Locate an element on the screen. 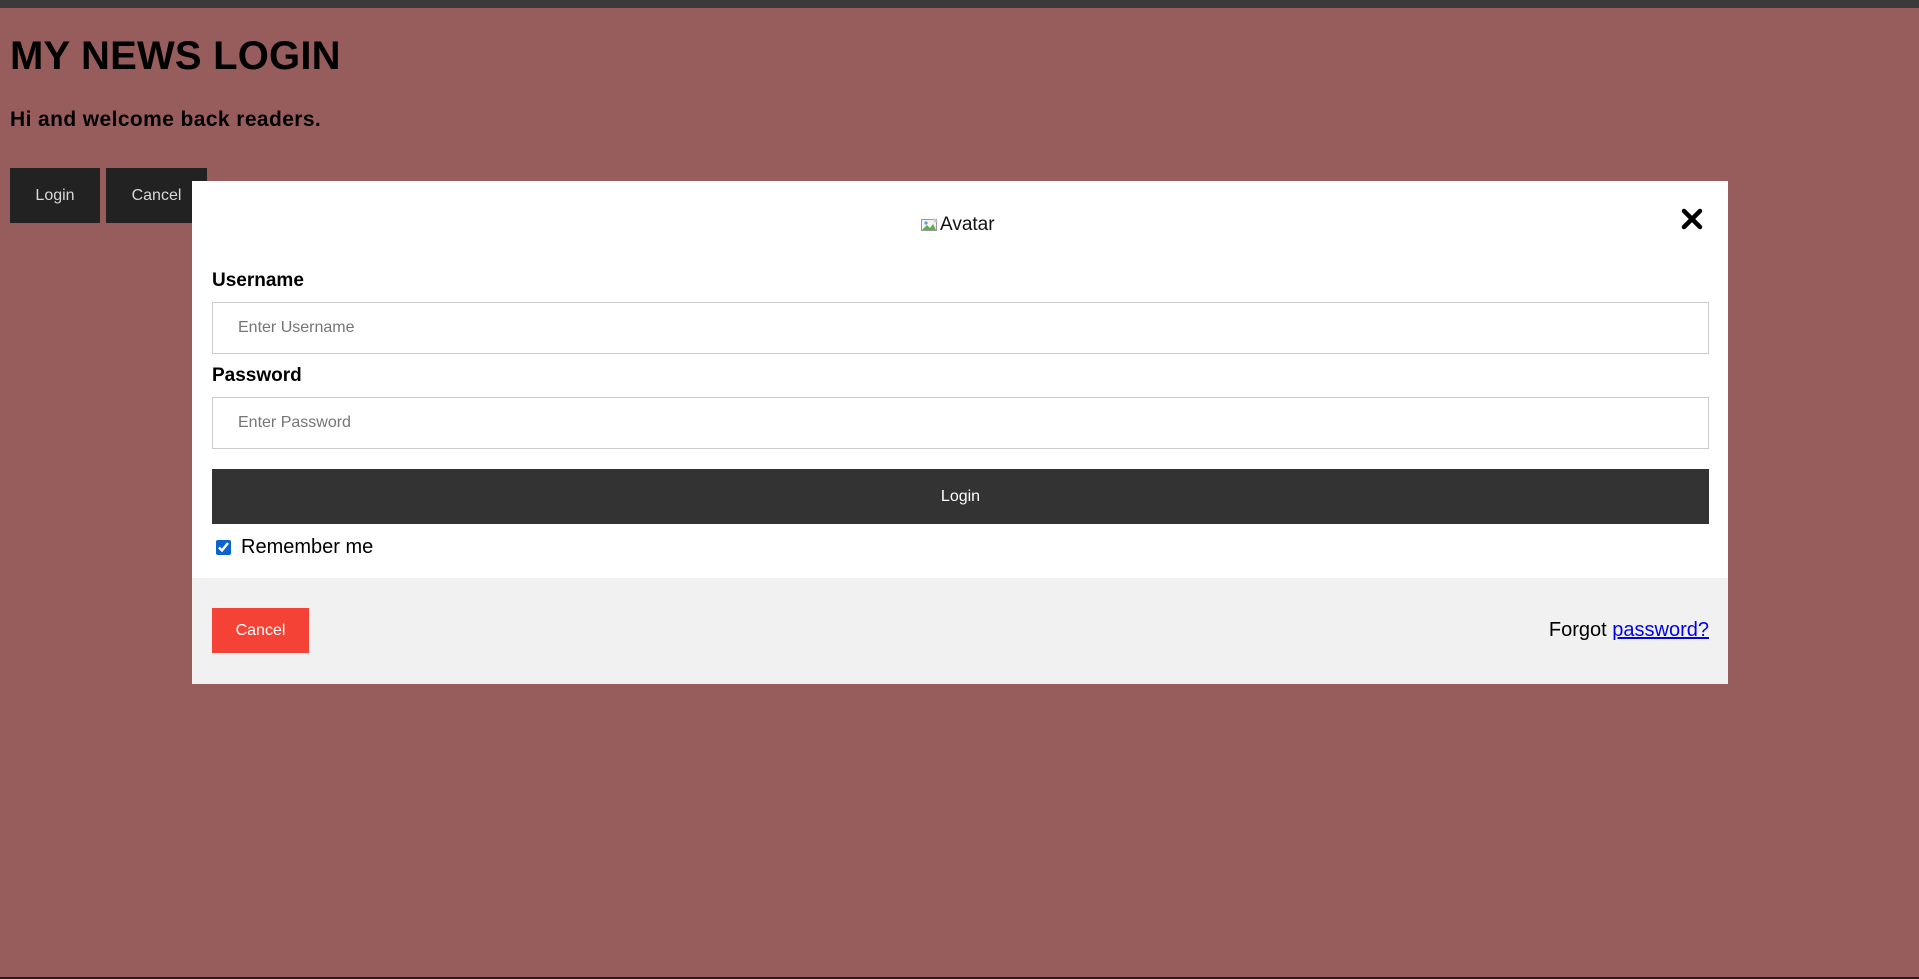  broken-image-icon is located at coordinates (930, 225).